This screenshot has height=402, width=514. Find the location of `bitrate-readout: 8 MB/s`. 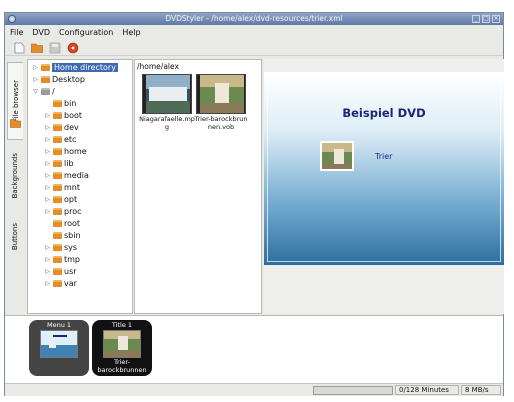

bitrate-readout: 8 MB/s is located at coordinates (481, 390).